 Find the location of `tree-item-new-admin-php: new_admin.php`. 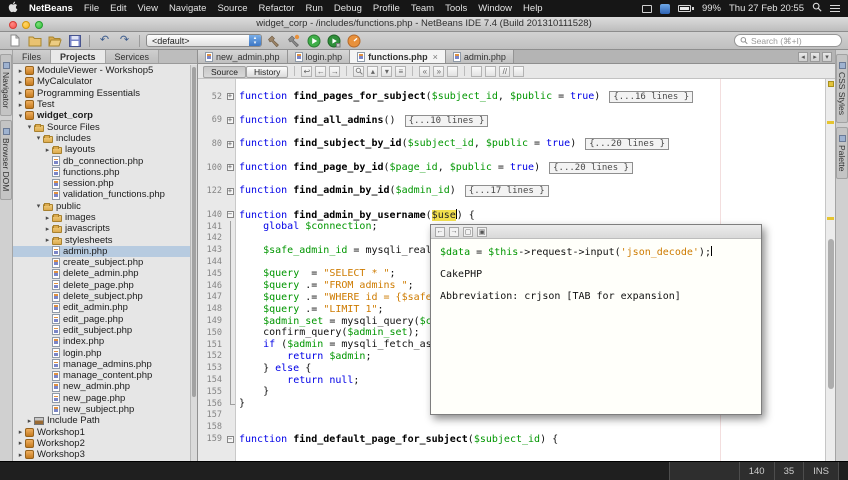

tree-item-new-admin-php: new_admin.php is located at coordinates (105, 386).